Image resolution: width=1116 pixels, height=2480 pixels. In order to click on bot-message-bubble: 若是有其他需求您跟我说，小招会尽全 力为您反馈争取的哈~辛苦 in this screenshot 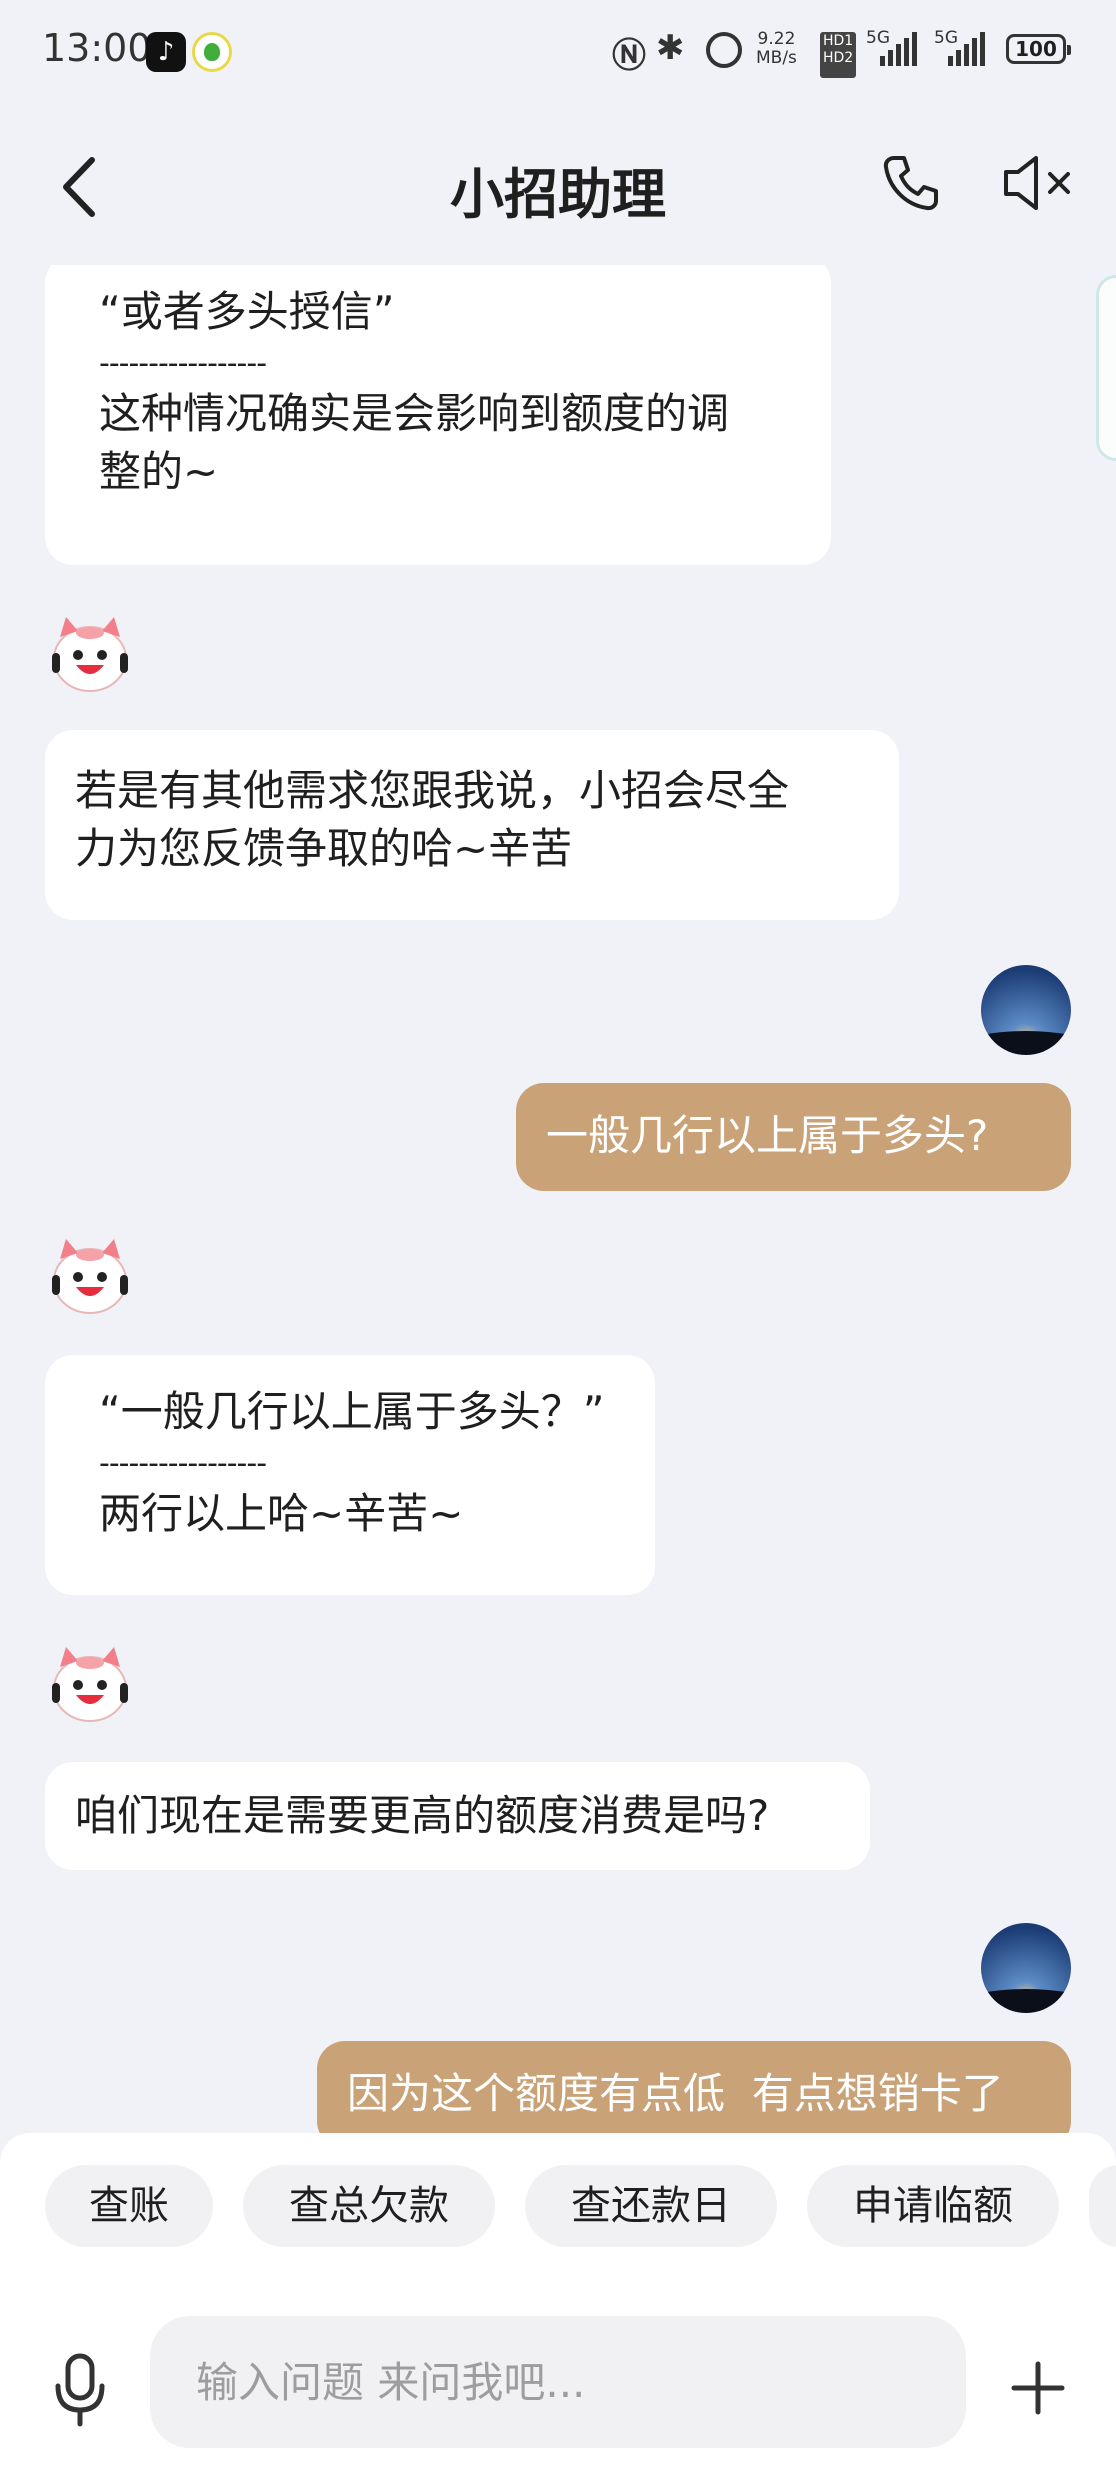, I will do `click(472, 825)`.